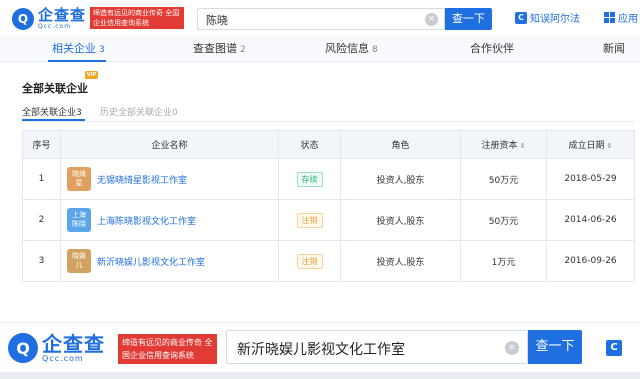 Image resolution: width=640 pixels, height=379 pixels. What do you see at coordinates (586, 146) in the screenshot?
I see `date-header-label: 成立日期` at bounding box center [586, 146].